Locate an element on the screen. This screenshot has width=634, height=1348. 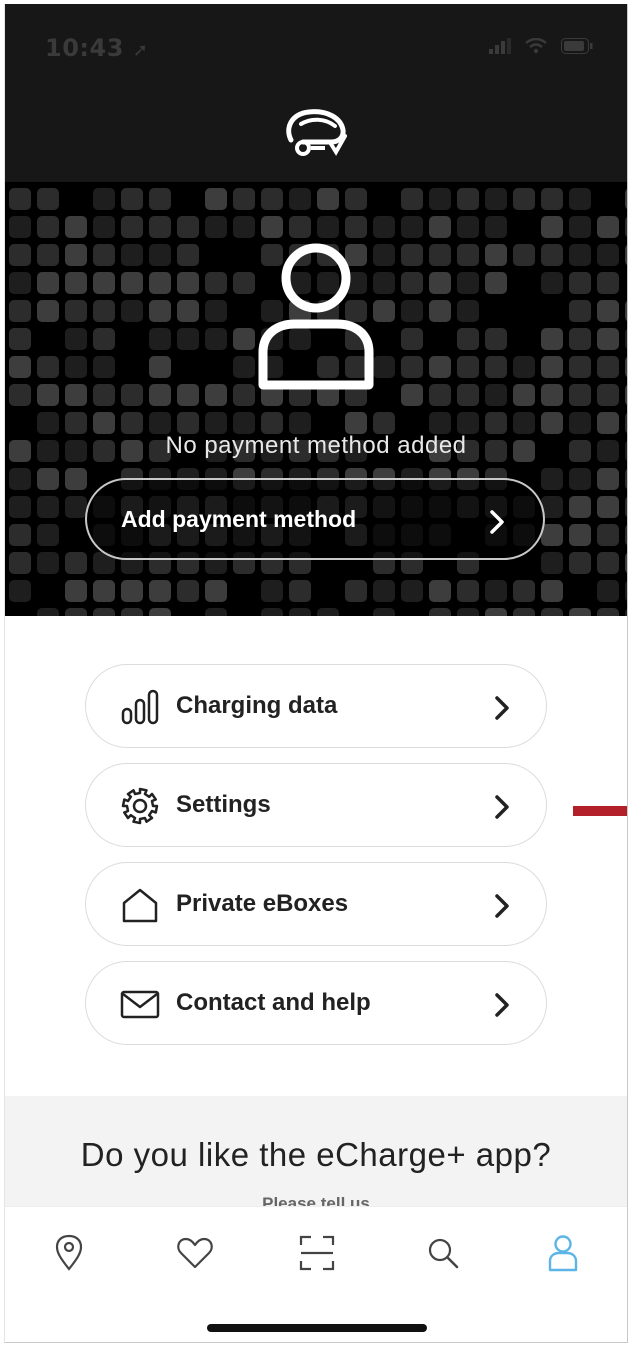
house-icon is located at coordinates (140, 905).